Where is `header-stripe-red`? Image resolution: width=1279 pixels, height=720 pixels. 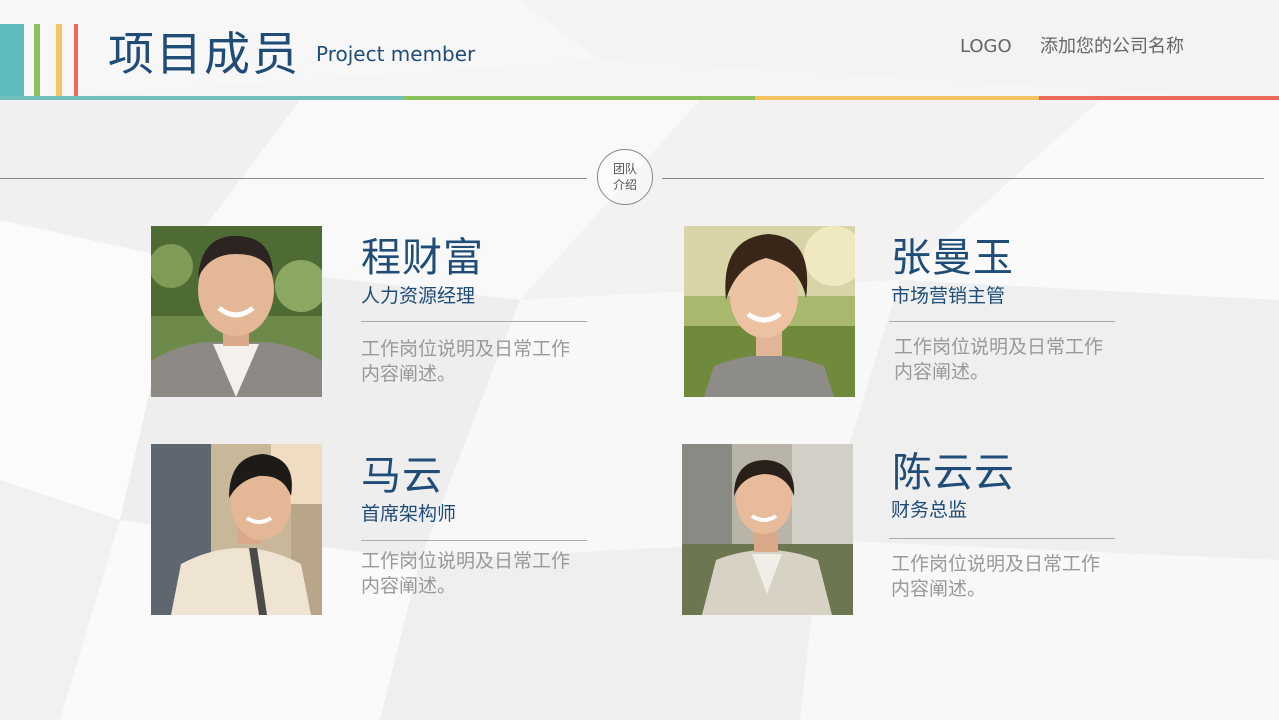 header-stripe-red is located at coordinates (76, 60).